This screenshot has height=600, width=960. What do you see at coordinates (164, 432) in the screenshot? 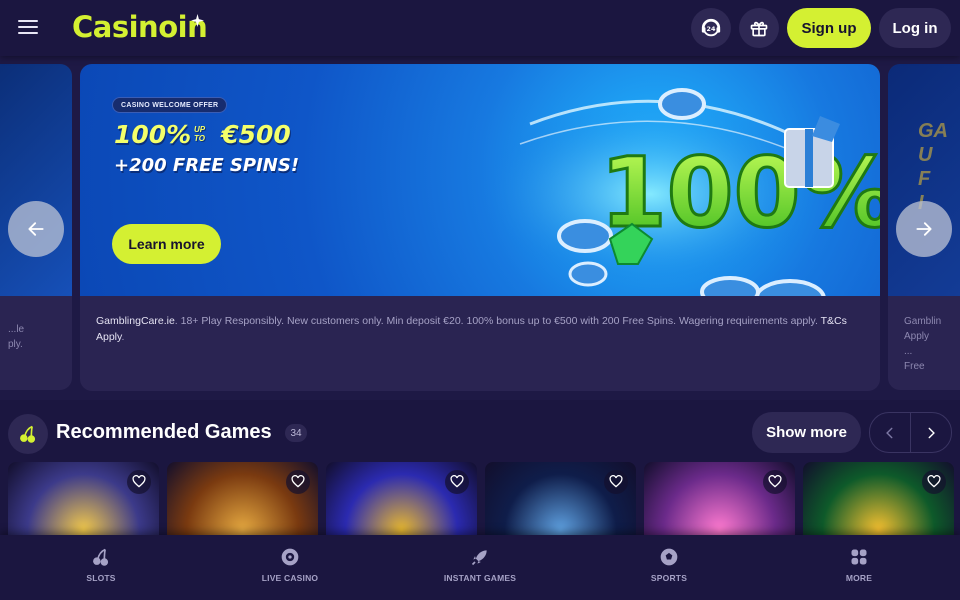
I see `section-title: Recommended Games` at bounding box center [164, 432].